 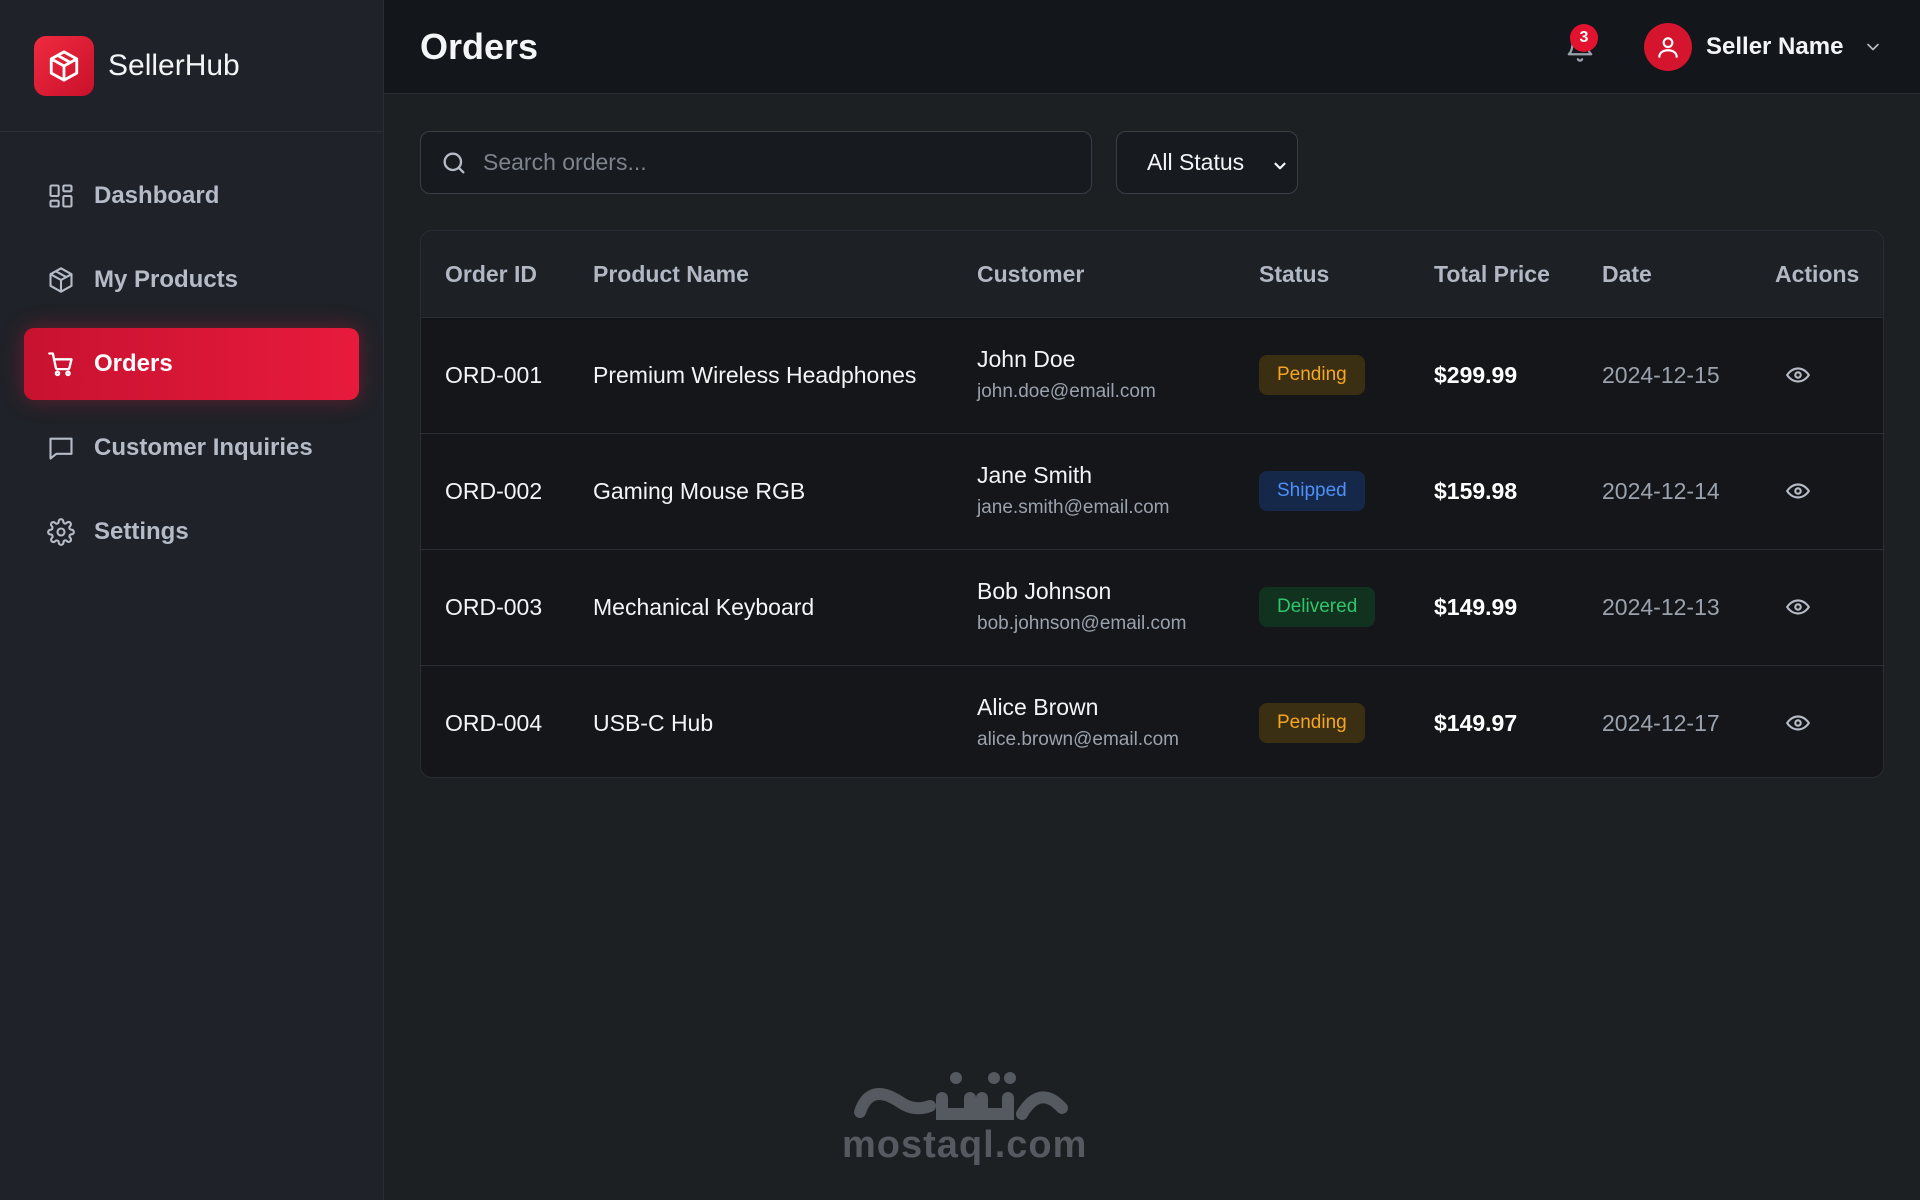 I want to click on sidebar-item-my-products: My Products, so click(x=191, y=280).